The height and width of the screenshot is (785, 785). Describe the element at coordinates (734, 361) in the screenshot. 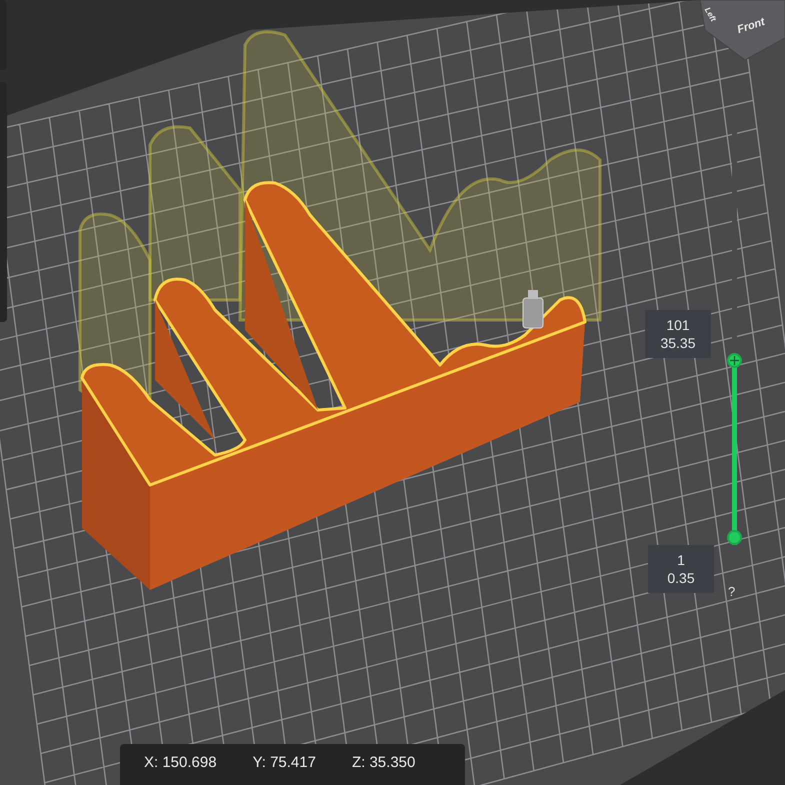

I see `plus-icon` at that location.